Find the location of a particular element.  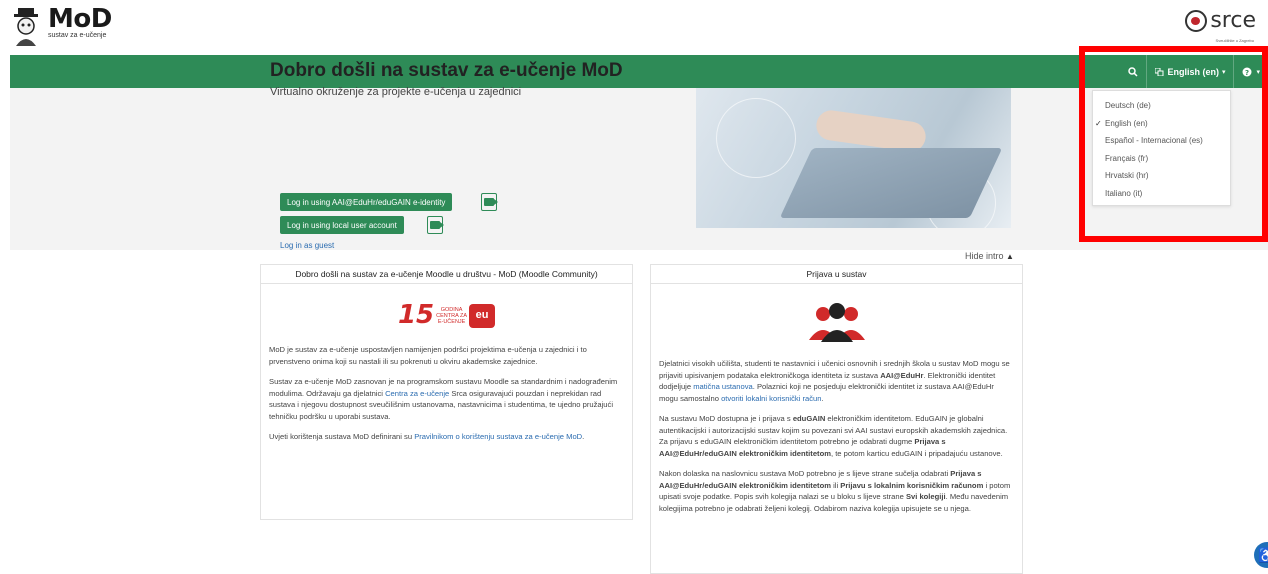

mascot-icon is located at coordinates (26, 27).